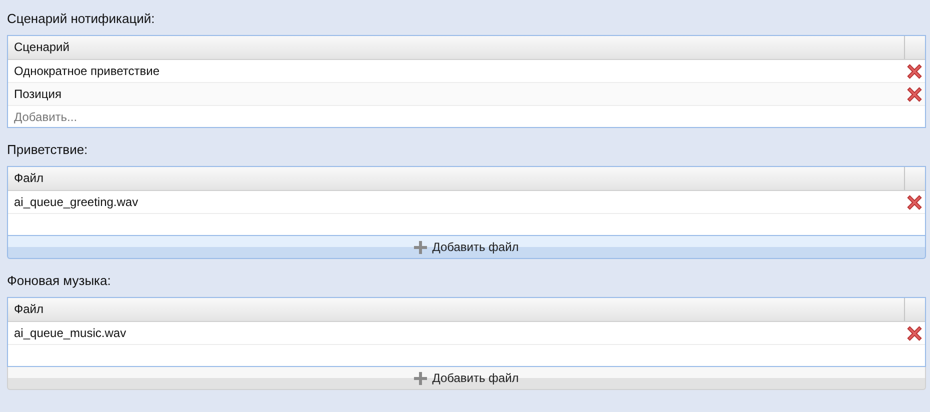 Image resolution: width=930 pixels, height=412 pixels. Describe the element at coordinates (81, 19) in the screenshot. I see `section-title: Сценарий нотификаций:` at that location.